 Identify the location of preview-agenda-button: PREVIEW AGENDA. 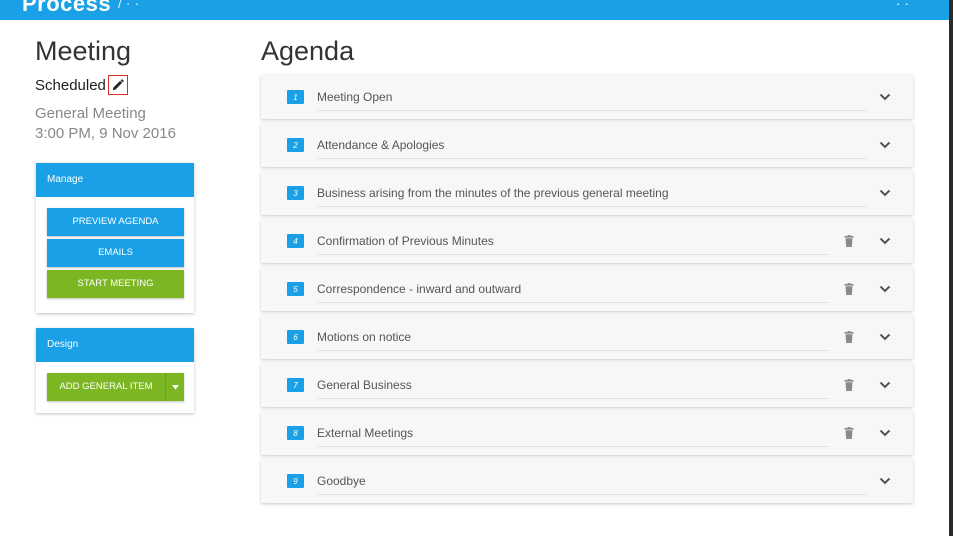
(115, 222).